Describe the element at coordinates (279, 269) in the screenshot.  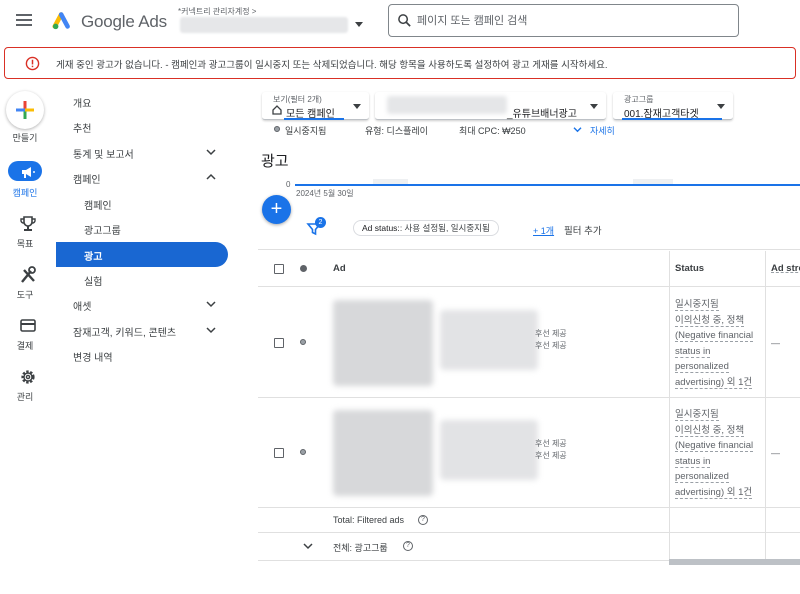
I see `select-all-checkbox` at that location.